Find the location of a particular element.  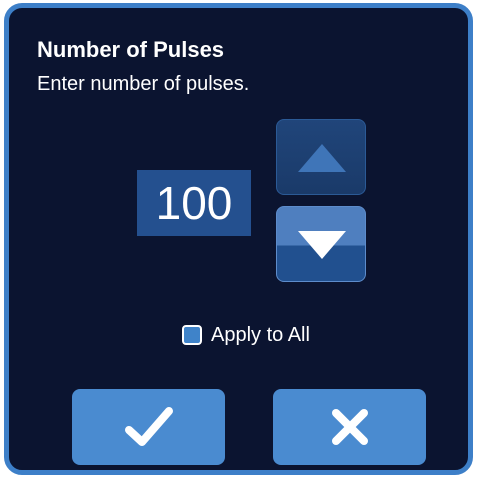

decrement-button is located at coordinates (321, 244).